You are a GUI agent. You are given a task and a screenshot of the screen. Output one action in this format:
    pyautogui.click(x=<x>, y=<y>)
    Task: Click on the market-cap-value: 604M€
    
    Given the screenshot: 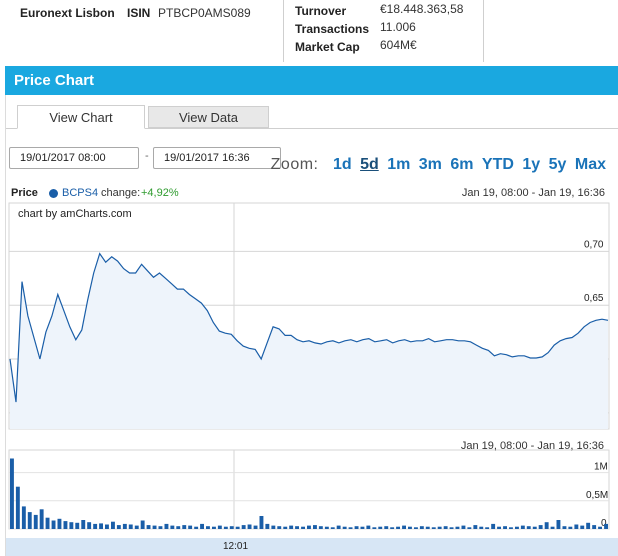 What is the action you would take?
    pyautogui.click(x=398, y=45)
    